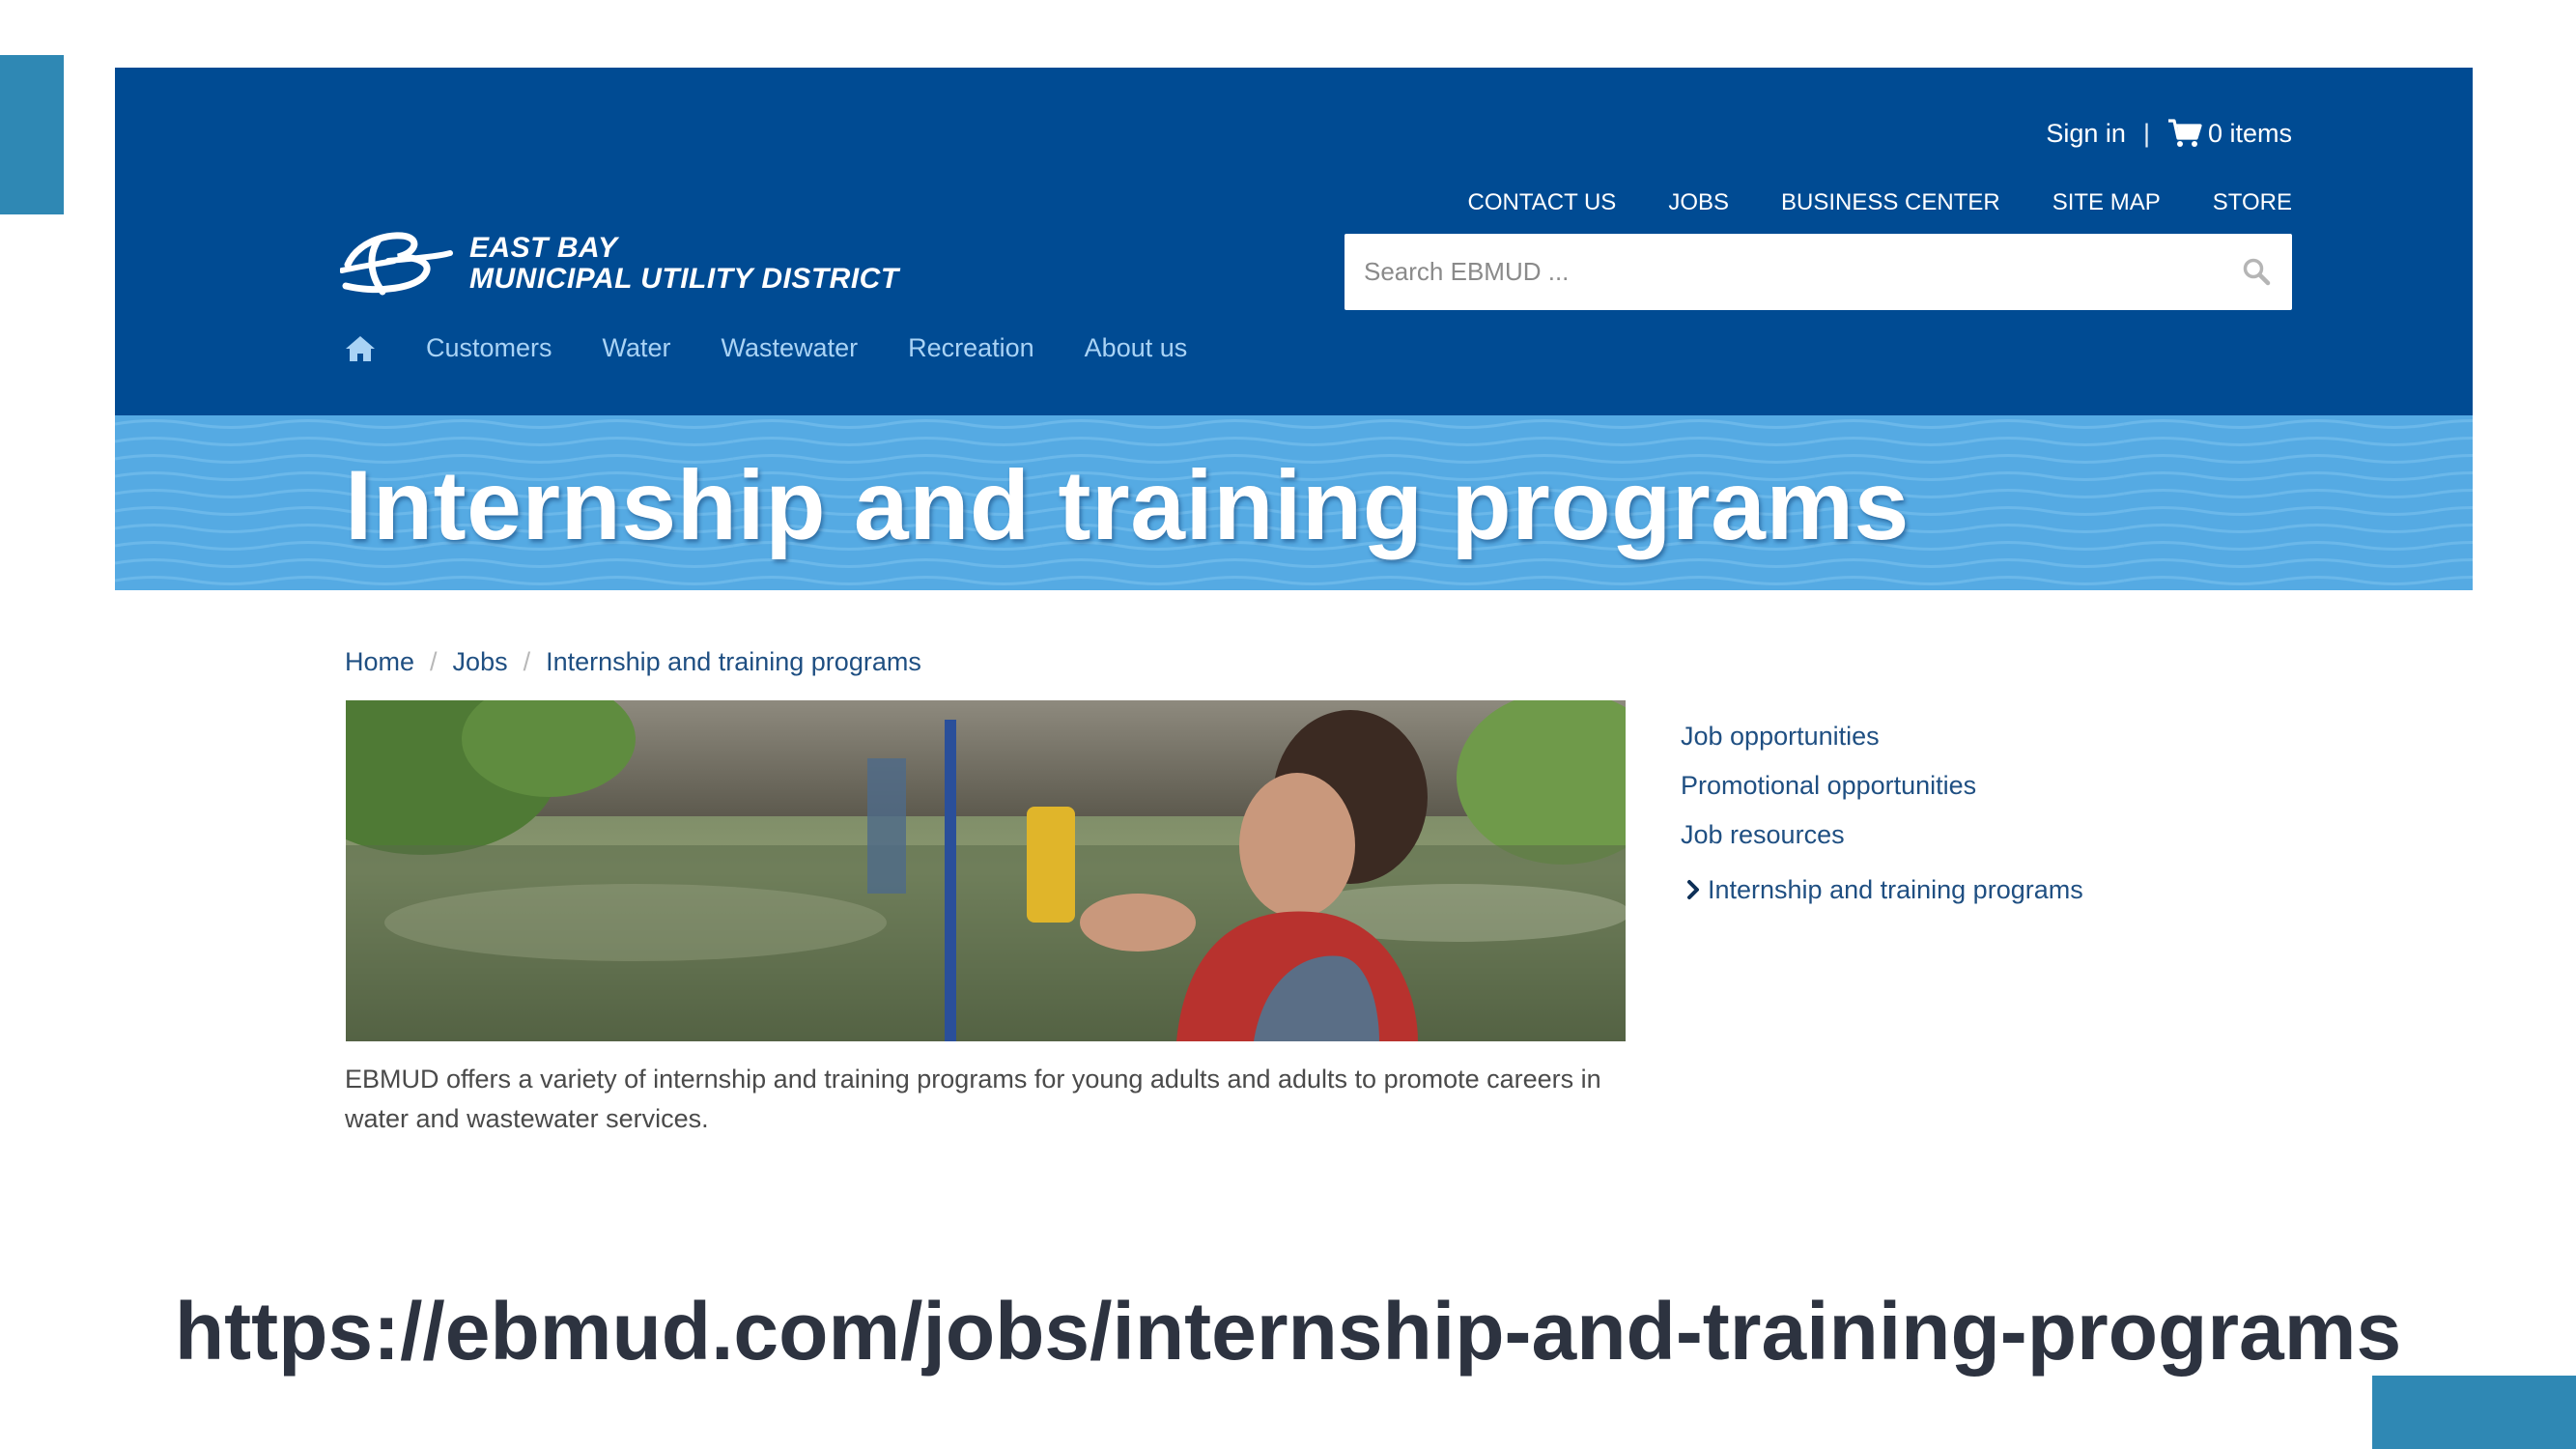 Image resolution: width=2576 pixels, height=1449 pixels. What do you see at coordinates (1693, 889) in the screenshot?
I see `chevron-right-icon` at bounding box center [1693, 889].